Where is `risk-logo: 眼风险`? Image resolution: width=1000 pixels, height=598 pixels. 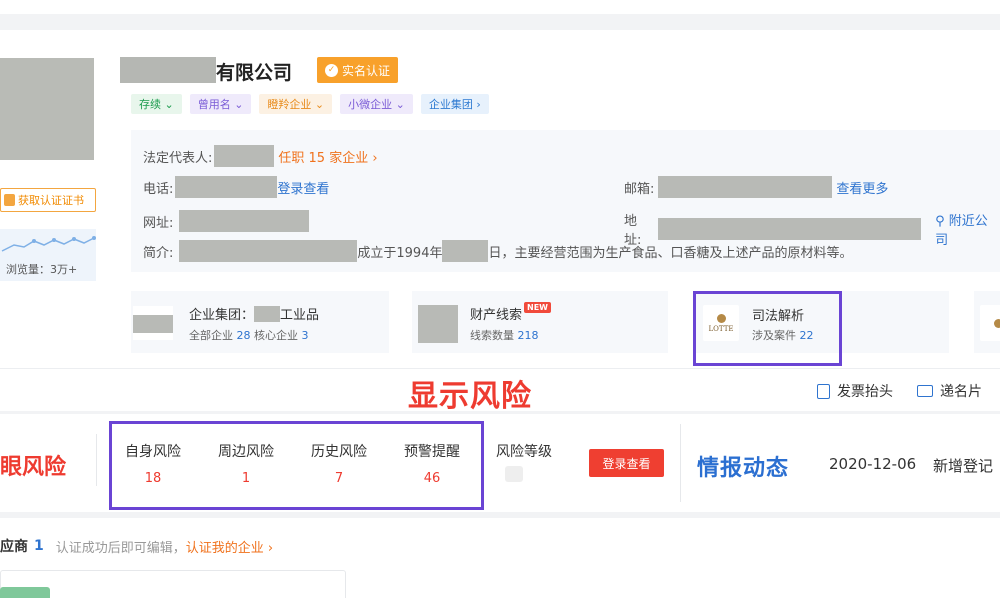
risk-logo: 眼风险 is located at coordinates (33, 467).